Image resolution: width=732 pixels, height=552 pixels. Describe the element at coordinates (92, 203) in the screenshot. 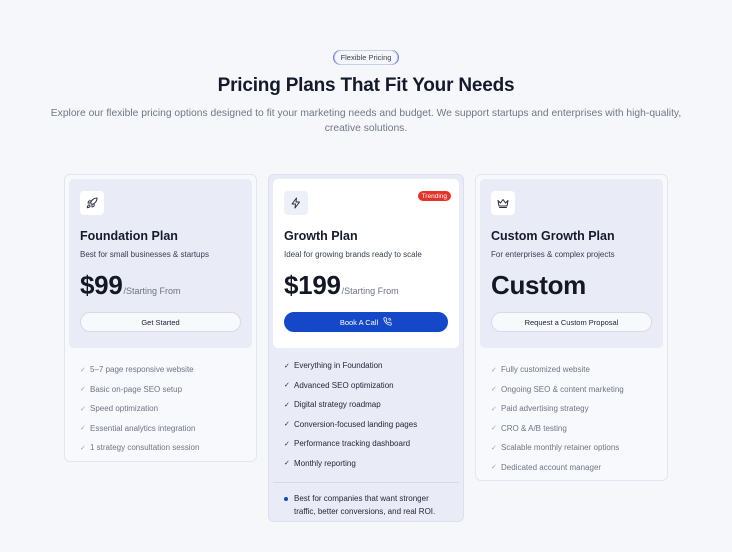

I see `rocket-icon` at that location.